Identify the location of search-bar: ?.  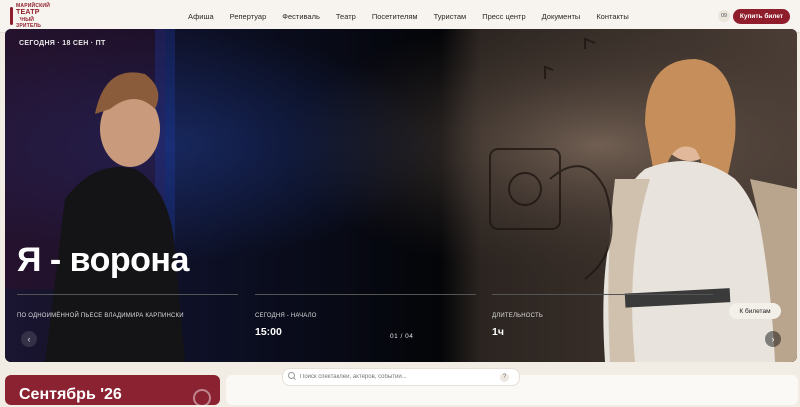
(401, 377).